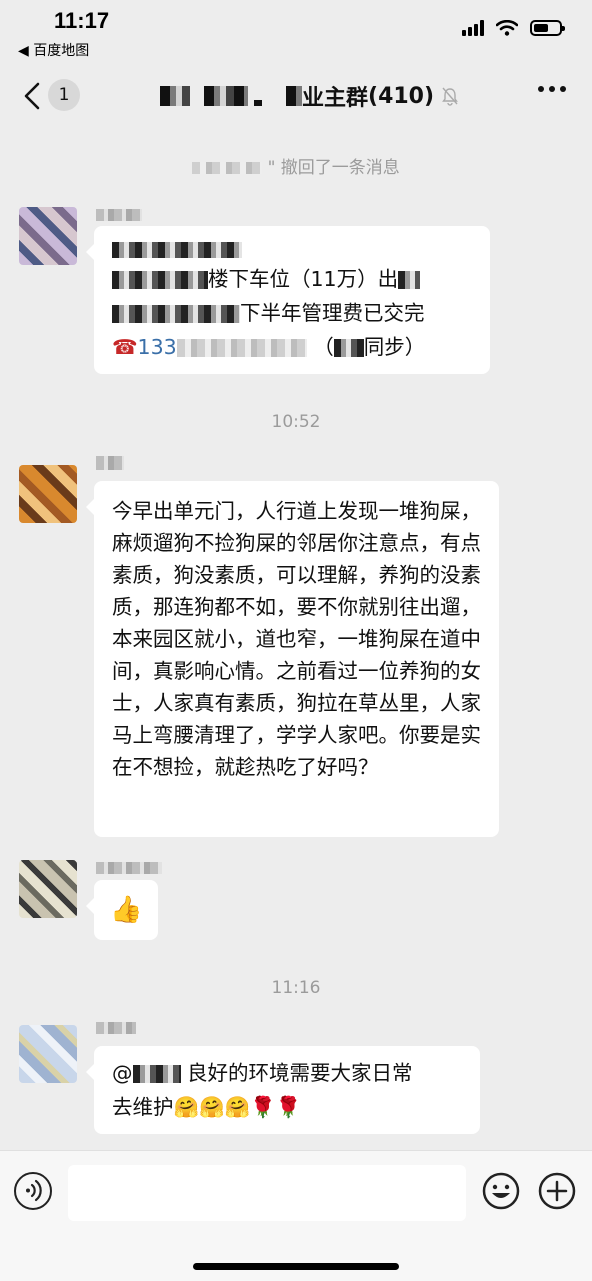  I want to click on wifi-icon, so click(507, 28).